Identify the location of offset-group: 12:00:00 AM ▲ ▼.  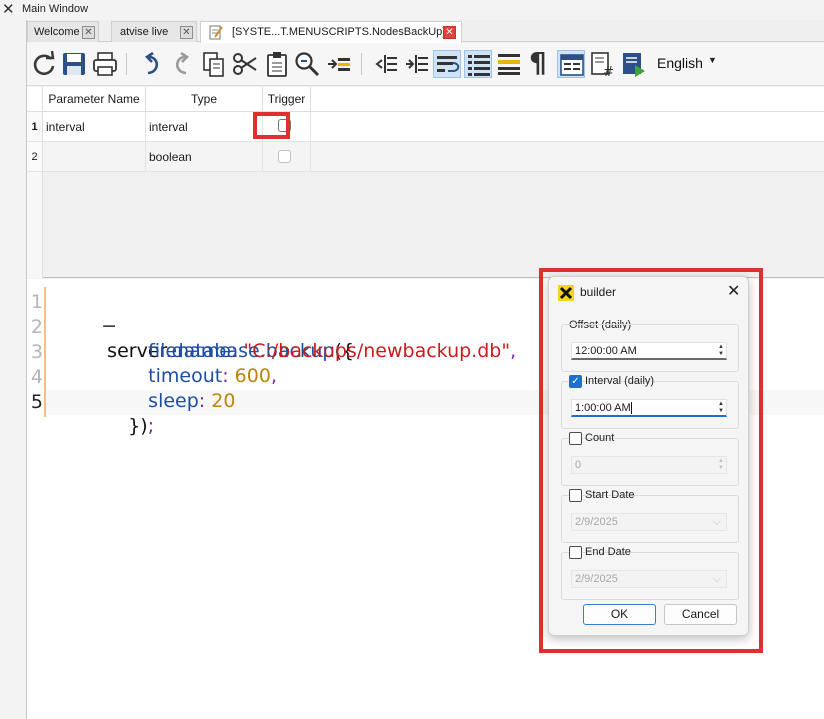
(650, 348).